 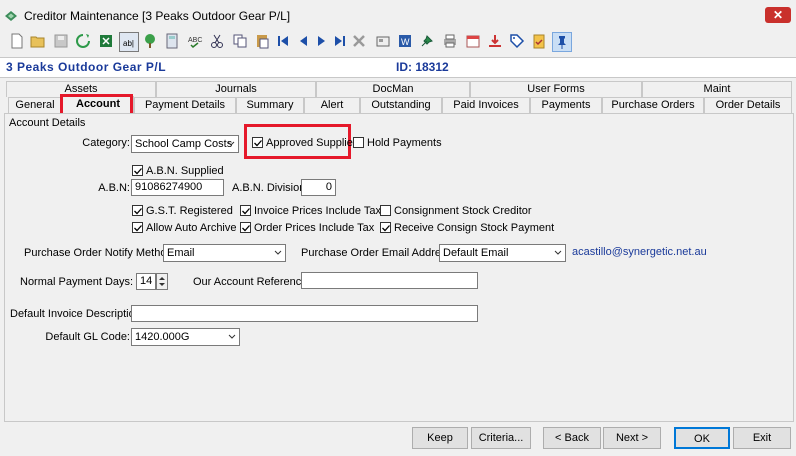 I want to click on download-icon, so click(x=495, y=41).